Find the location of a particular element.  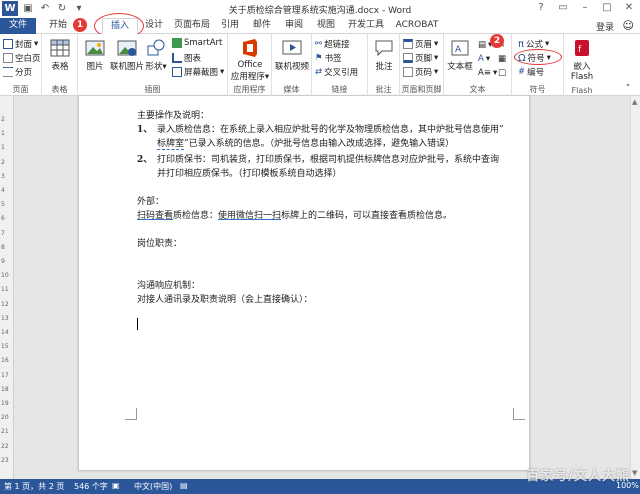

office-store-icon is located at coordinates (250, 48).